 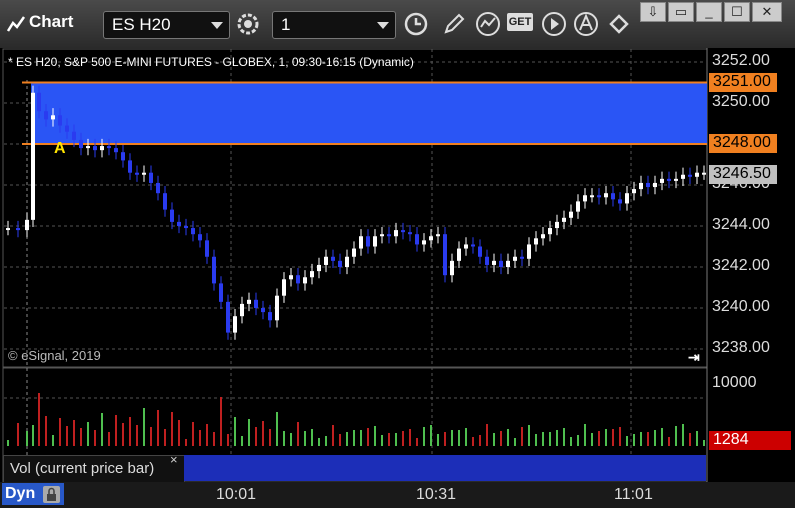 What do you see at coordinates (653, 12) in the screenshot?
I see `restore-down-icon: ⇩` at bounding box center [653, 12].